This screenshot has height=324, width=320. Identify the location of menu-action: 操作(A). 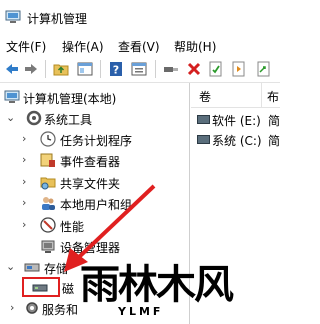
(83, 46).